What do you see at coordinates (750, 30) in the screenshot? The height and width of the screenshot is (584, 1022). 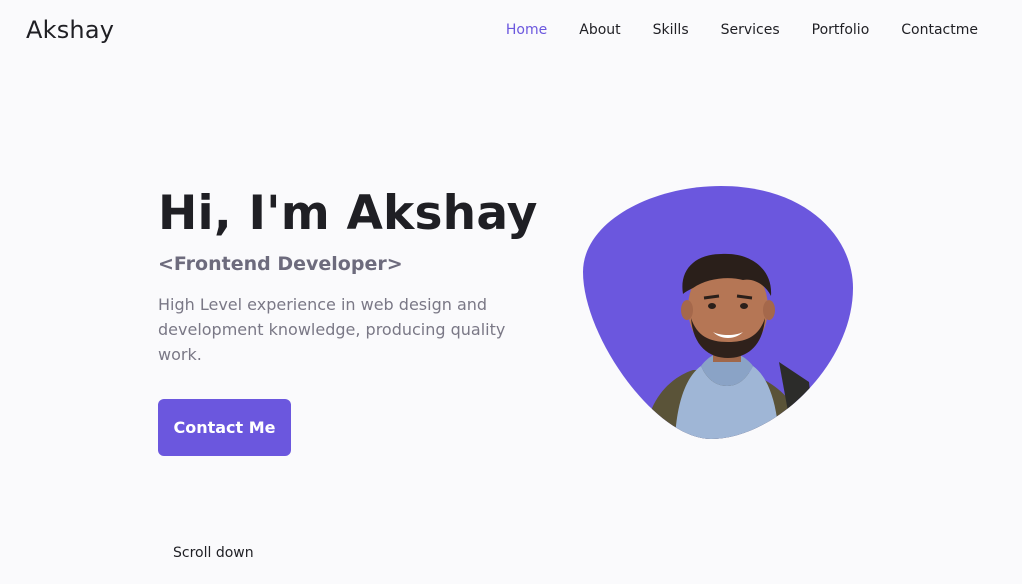 I see `nav-item-services: Services` at bounding box center [750, 30].